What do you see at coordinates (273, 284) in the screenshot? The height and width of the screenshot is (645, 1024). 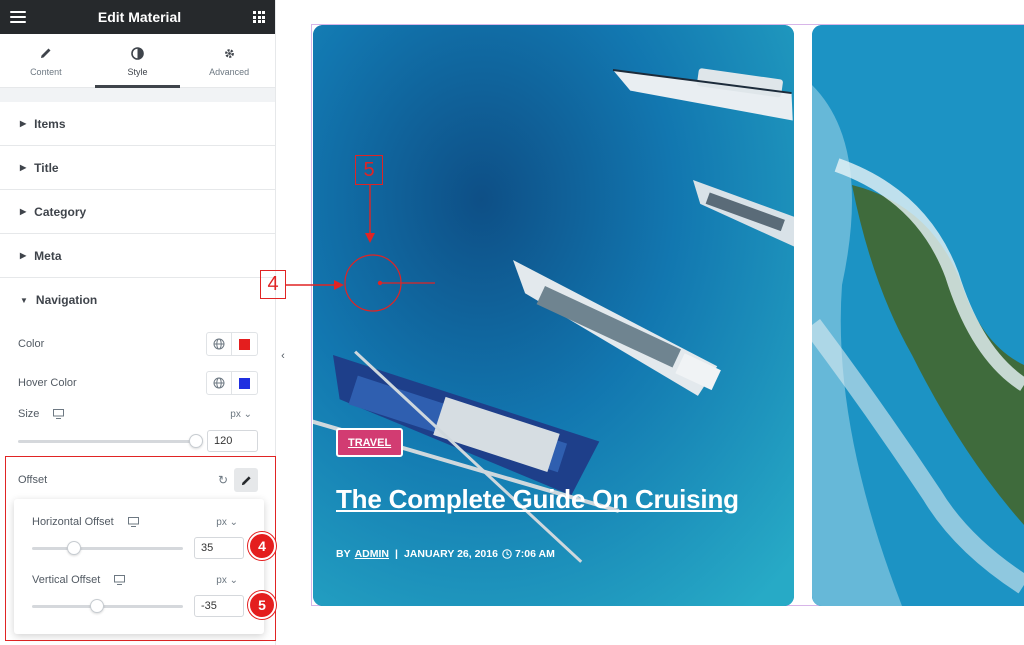 I see `annotation-label-4: 4` at bounding box center [273, 284].